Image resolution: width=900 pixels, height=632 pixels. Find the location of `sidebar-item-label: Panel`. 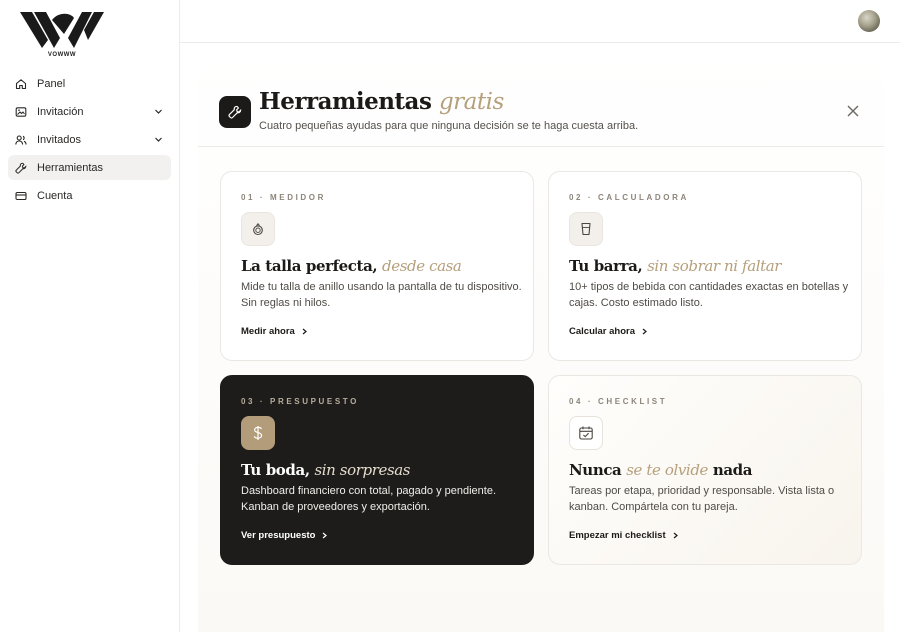

sidebar-item-label: Panel is located at coordinates (51, 83).